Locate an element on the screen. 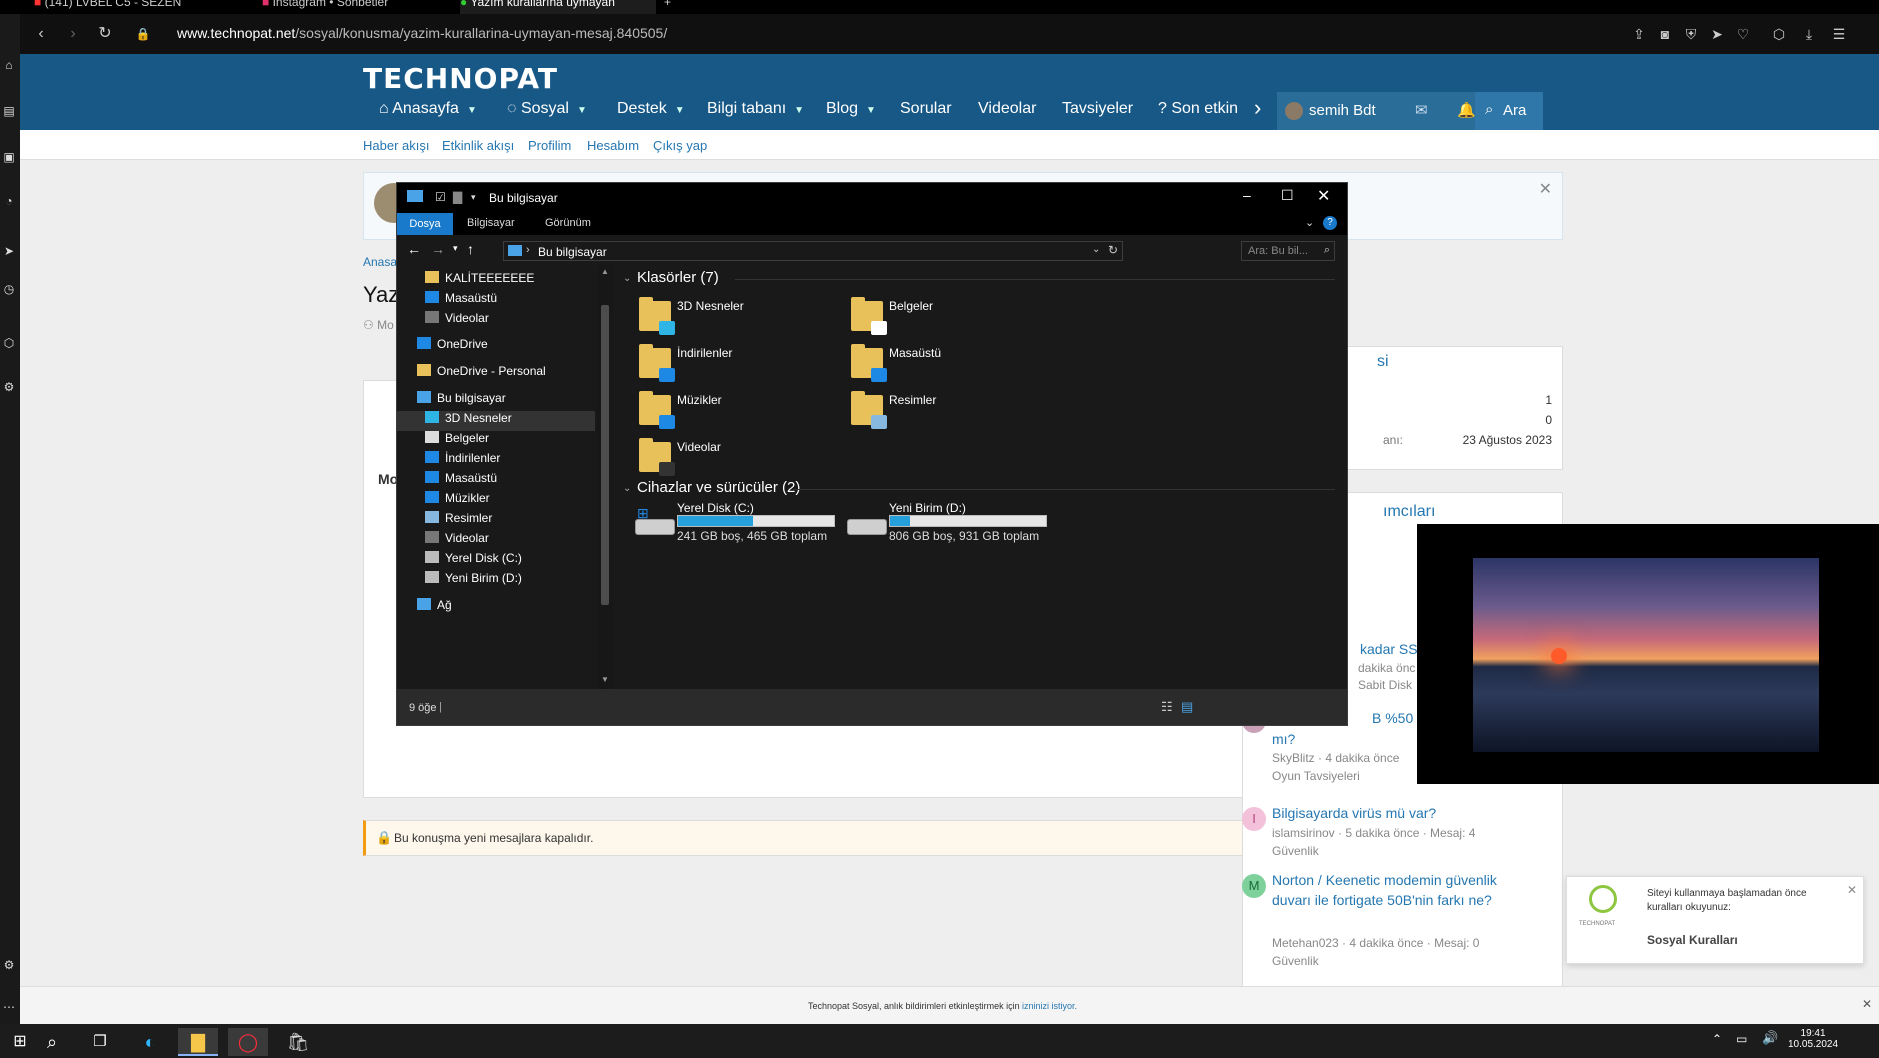 The height and width of the screenshot is (1058, 1879). shield-icon: ⛨ is located at coordinates (1691, 34).